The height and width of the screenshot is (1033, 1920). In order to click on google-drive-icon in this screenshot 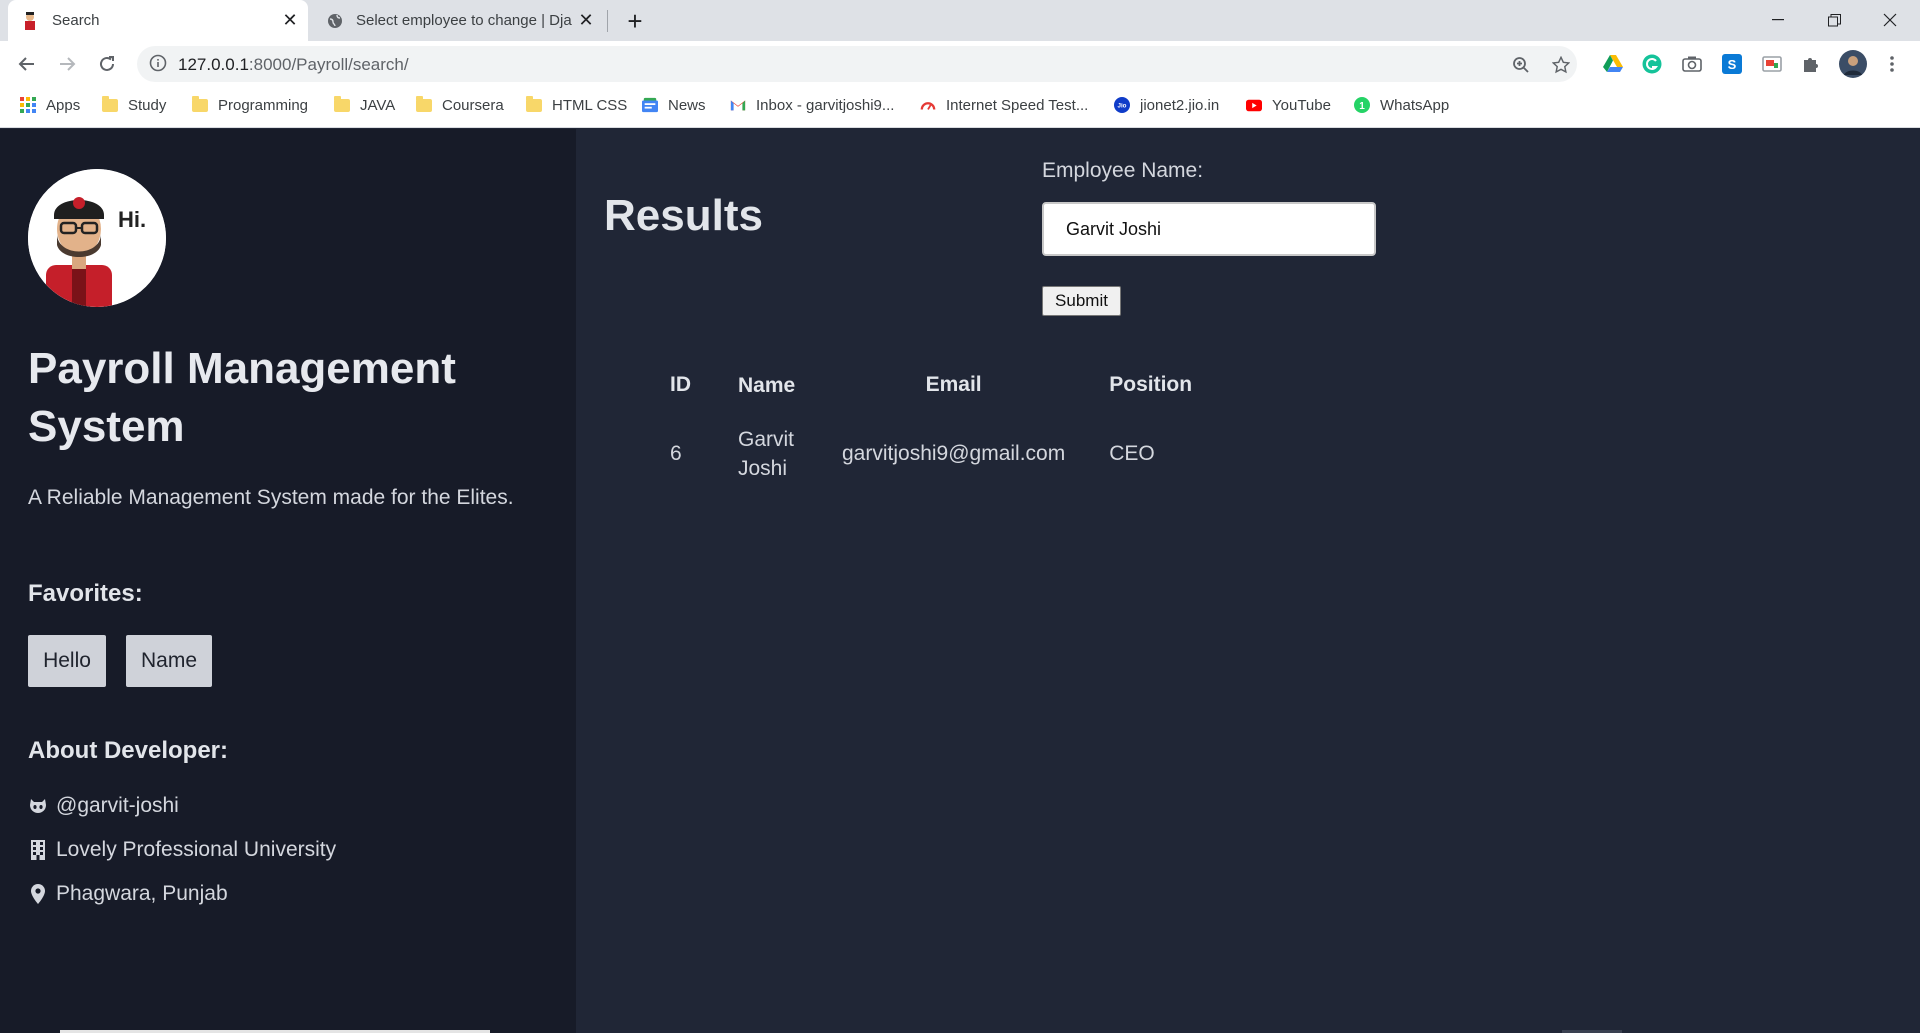, I will do `click(1613, 64)`.